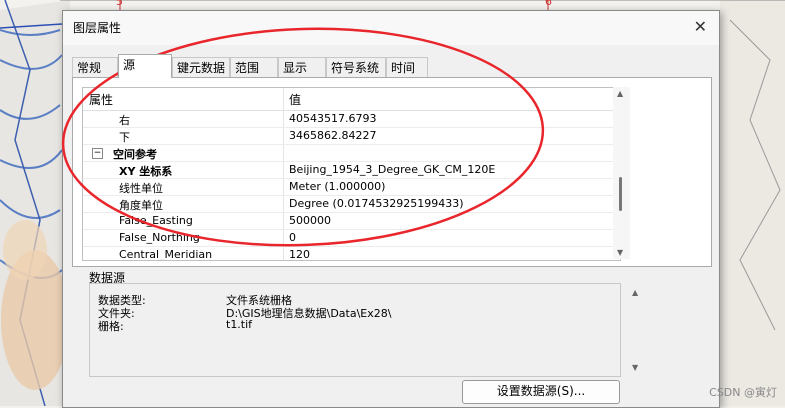 This screenshot has height=408, width=785. I want to click on row-value: 3465862.84227, so click(333, 135).